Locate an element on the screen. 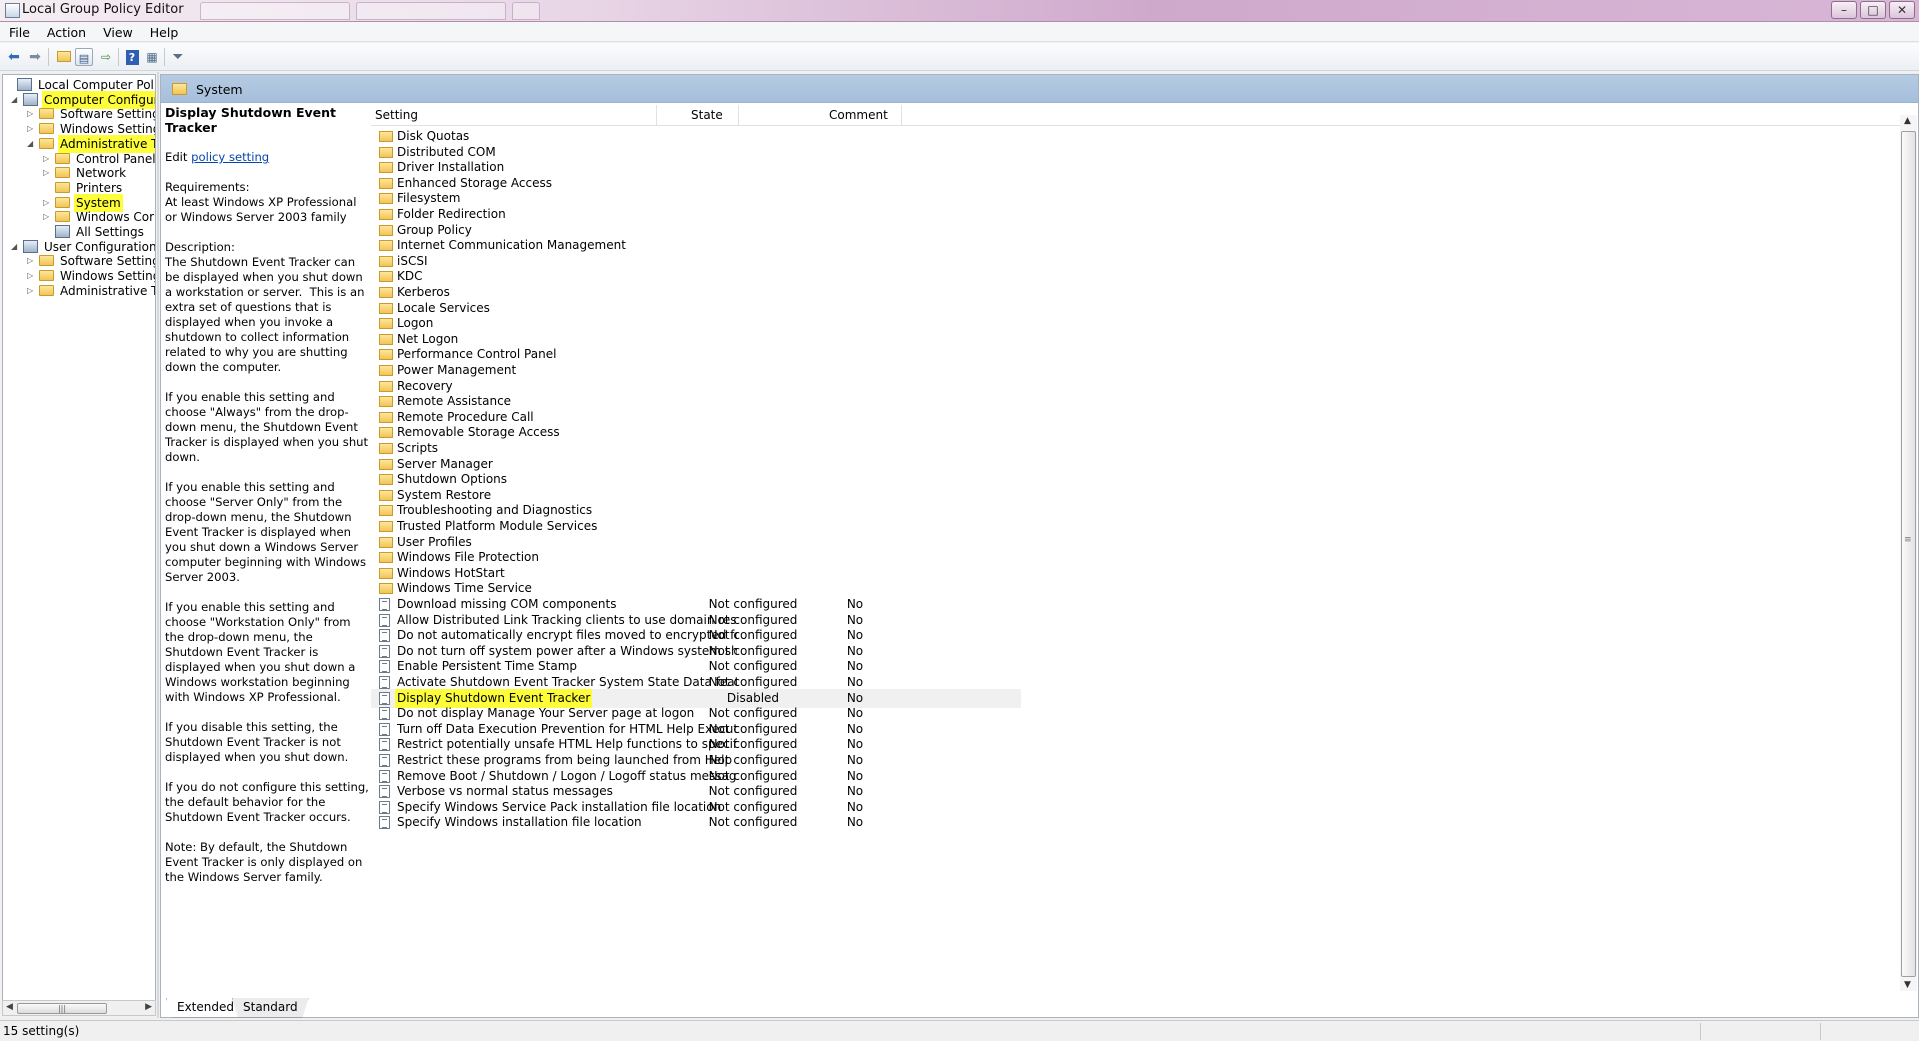 Image resolution: width=1919 pixels, height=1041 pixels. status-text: 15 setting(s) is located at coordinates (41, 1031).